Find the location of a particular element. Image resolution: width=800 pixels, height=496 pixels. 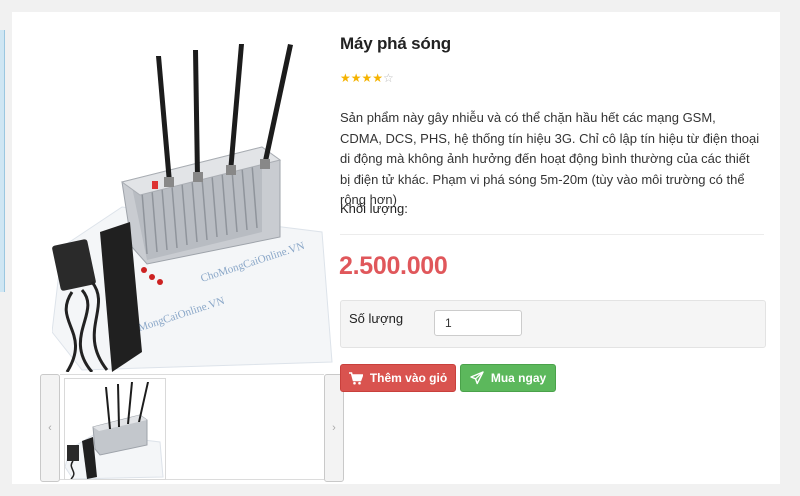

star-filled-icon: ★★★★ is located at coordinates (362, 78).